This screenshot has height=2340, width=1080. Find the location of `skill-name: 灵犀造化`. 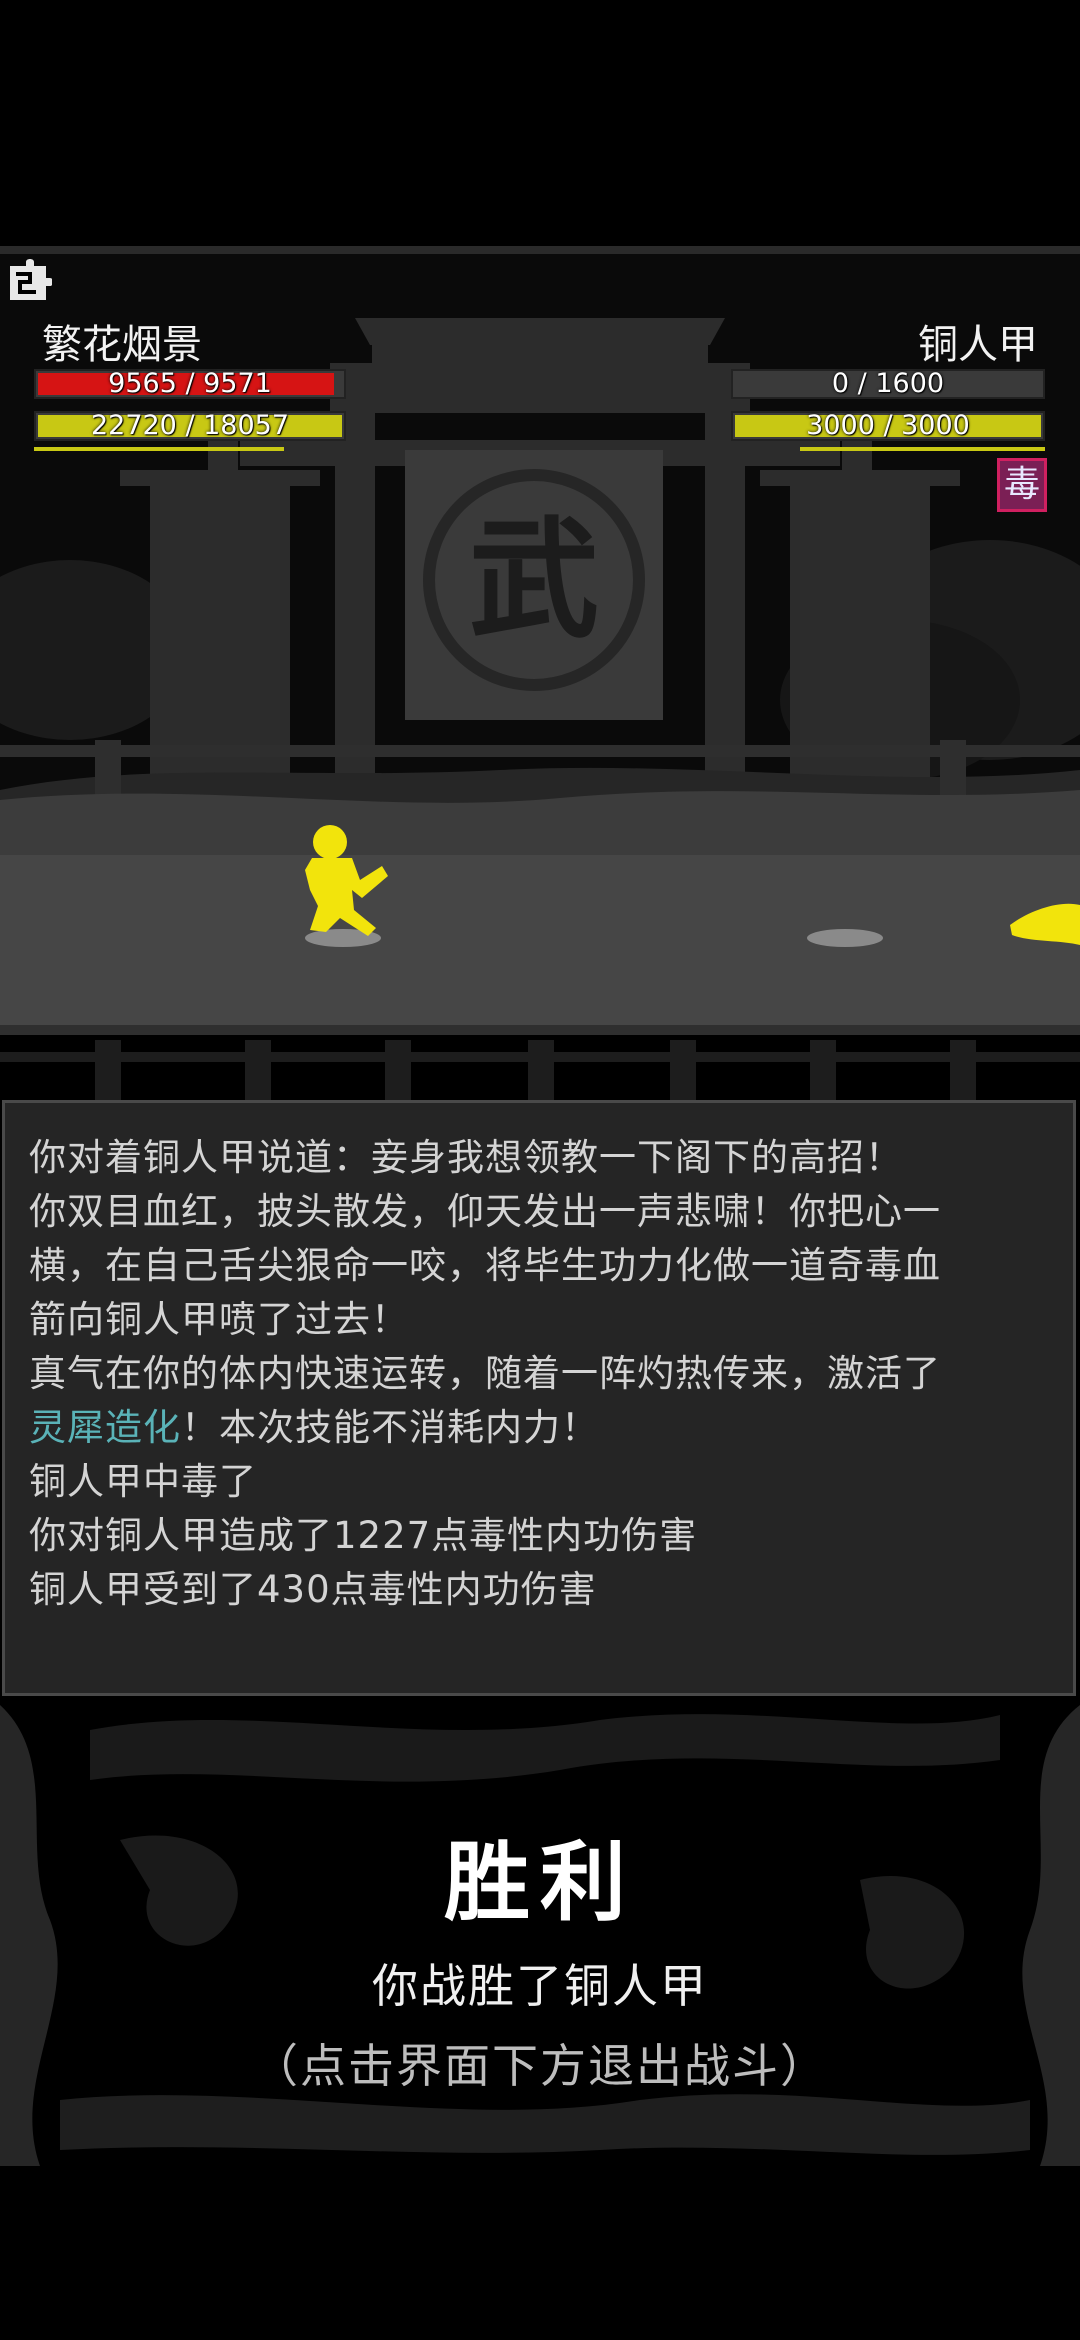

skill-name: 灵犀造化 is located at coordinates (105, 1427).